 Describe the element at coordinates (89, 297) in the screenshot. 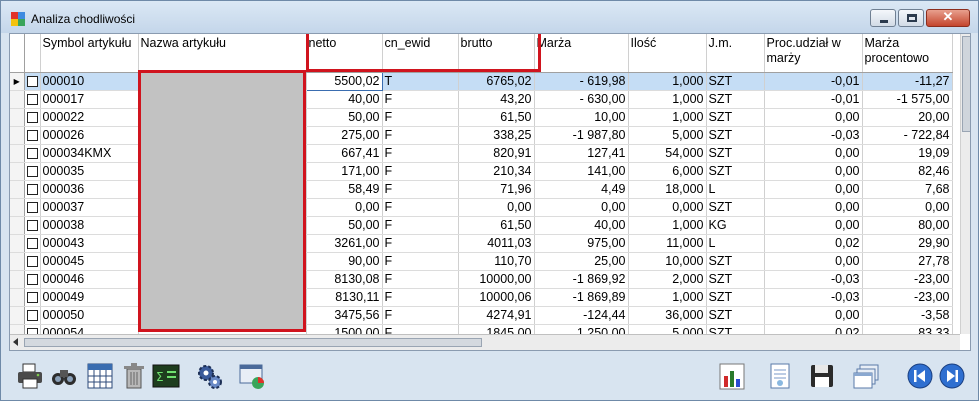

I see `cell-symbol: 000049` at that location.